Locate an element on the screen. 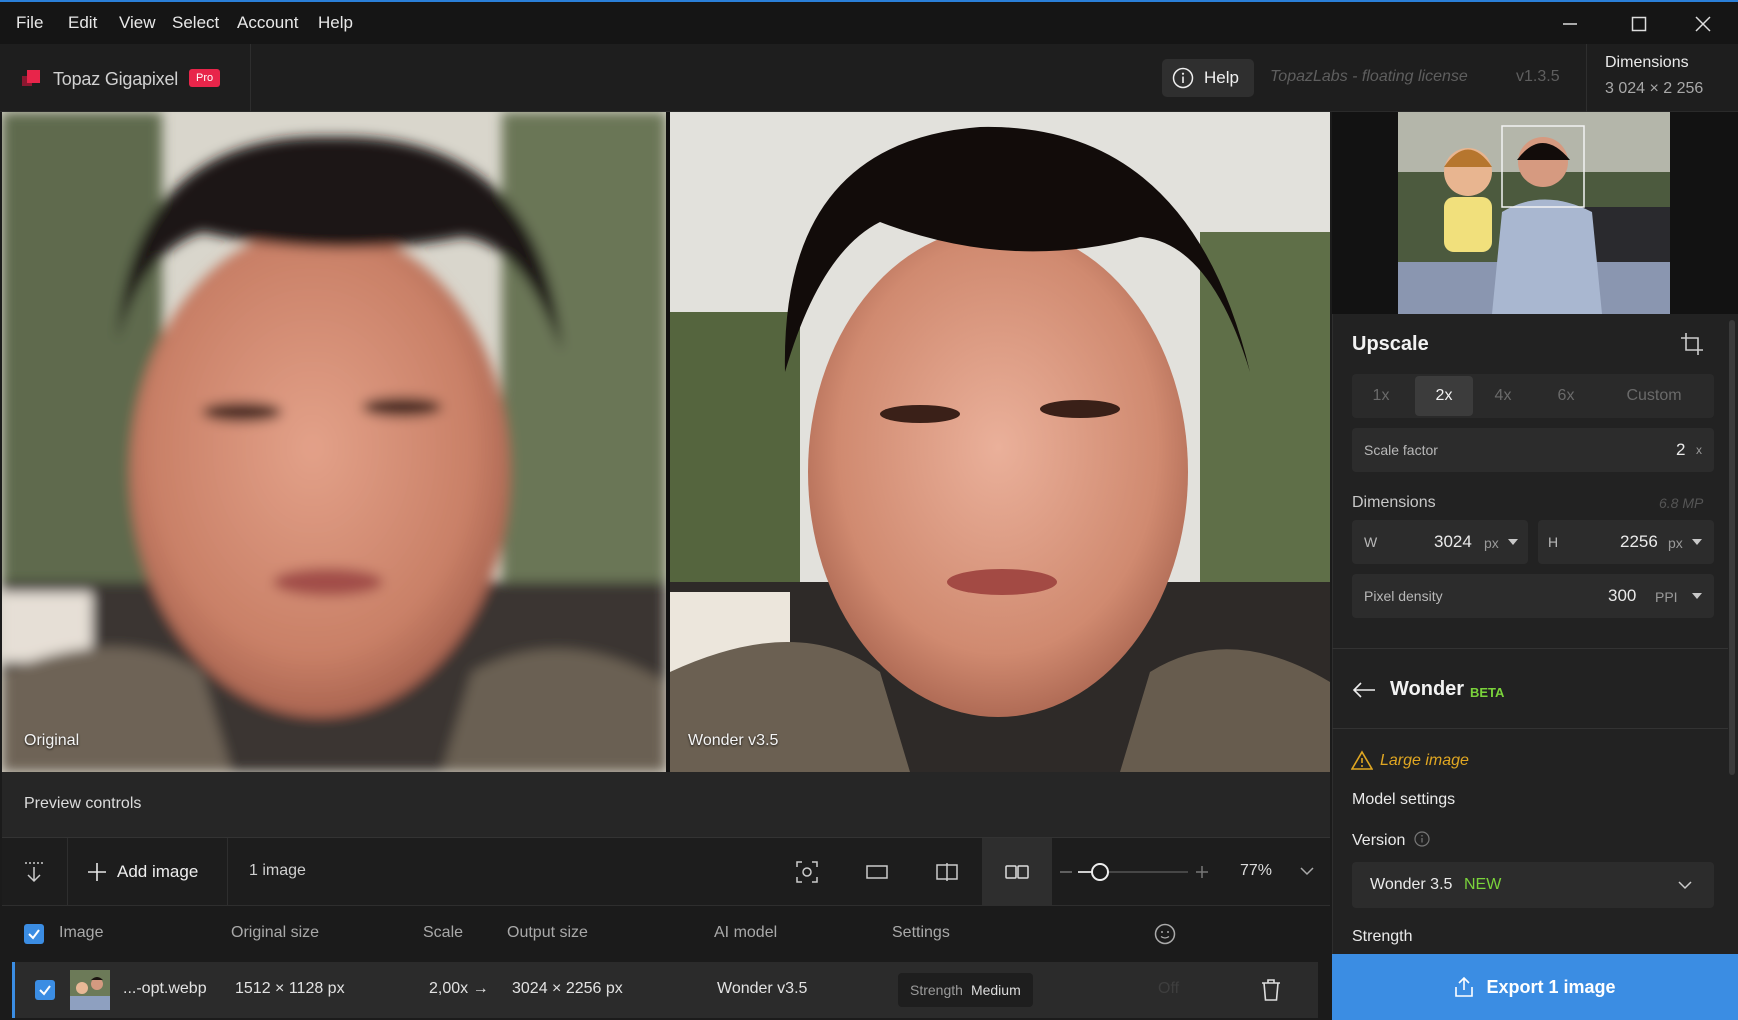 The width and height of the screenshot is (1738, 1020). menu-help: Help is located at coordinates (335, 23).